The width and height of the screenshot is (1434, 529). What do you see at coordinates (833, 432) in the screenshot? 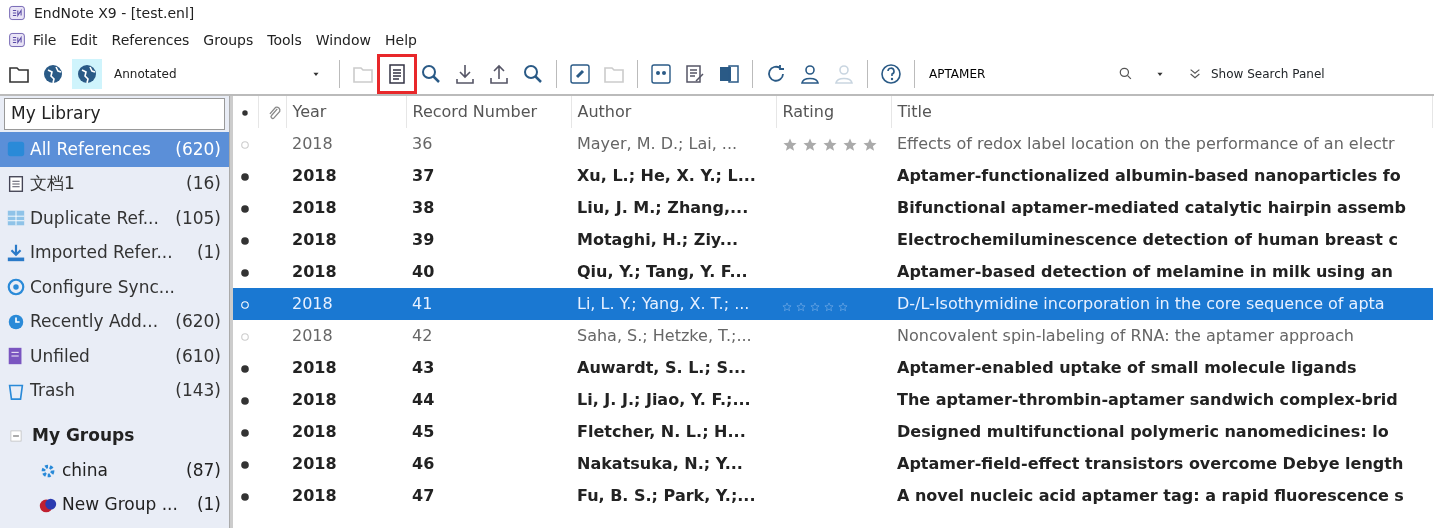
I see `table-row: 2018 45 Fletcher, N. L.; H... Designed multifunctional polymeric nanomedicines: lo` at bounding box center [833, 432].